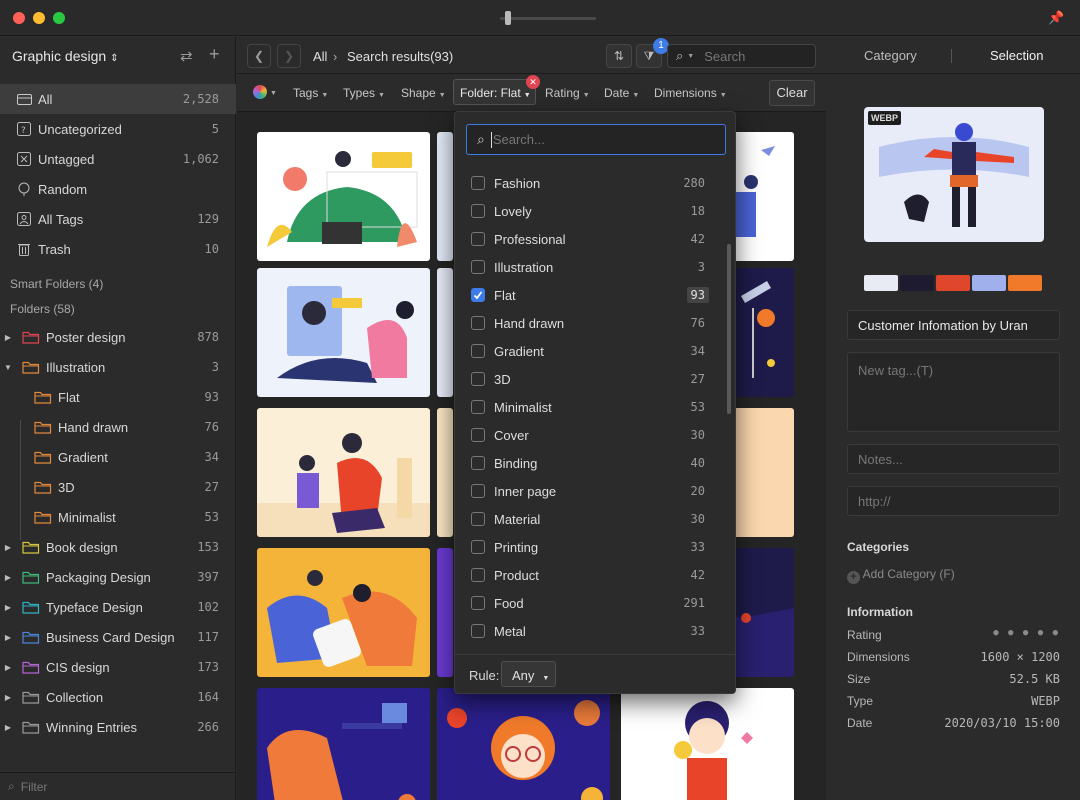  Describe the element at coordinates (954, 174) in the screenshot. I see `preview-image: WEBP` at that location.